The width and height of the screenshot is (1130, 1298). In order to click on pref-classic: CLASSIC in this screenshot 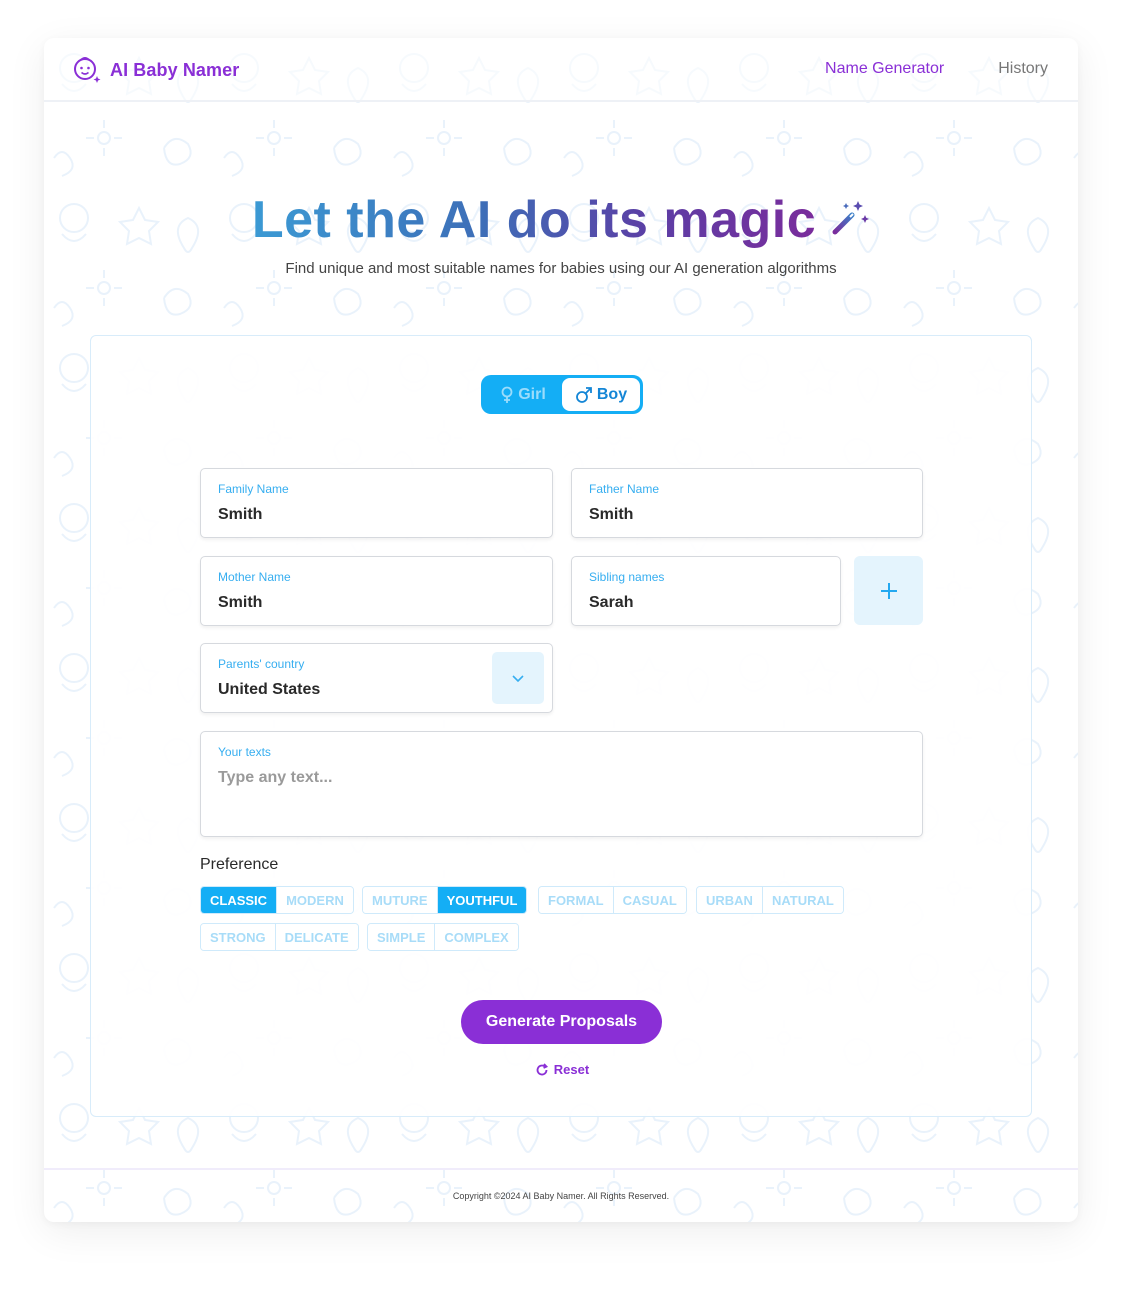, I will do `click(239, 900)`.